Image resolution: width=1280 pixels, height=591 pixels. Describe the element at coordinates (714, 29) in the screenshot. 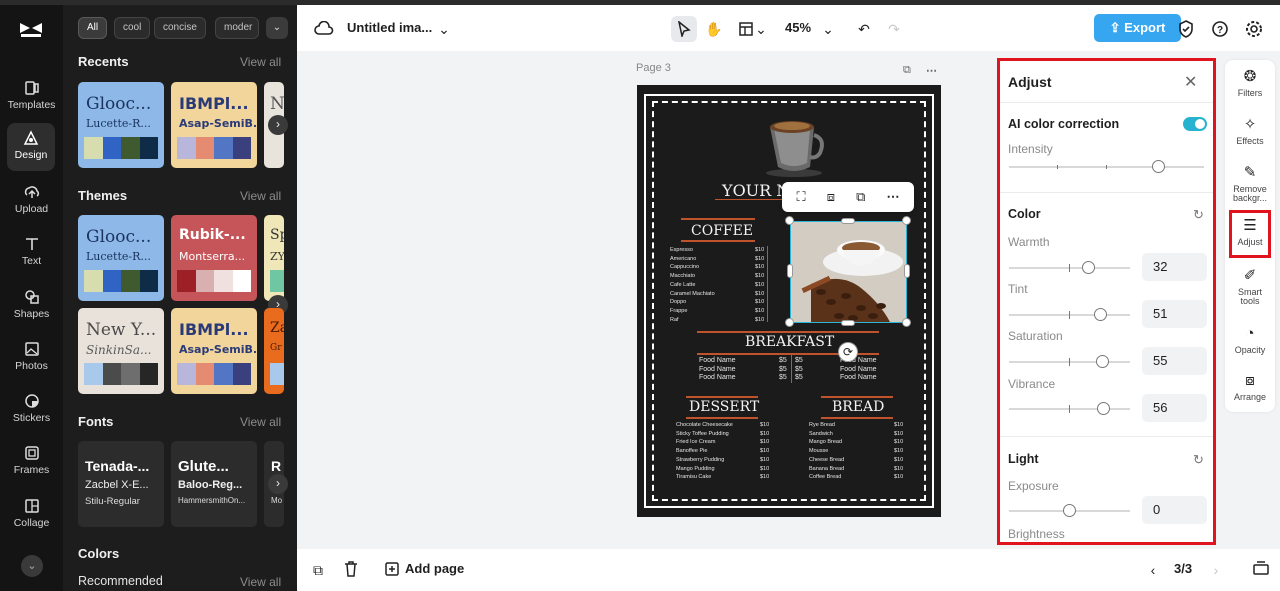

I see `hand-tool-icon: ✋` at that location.